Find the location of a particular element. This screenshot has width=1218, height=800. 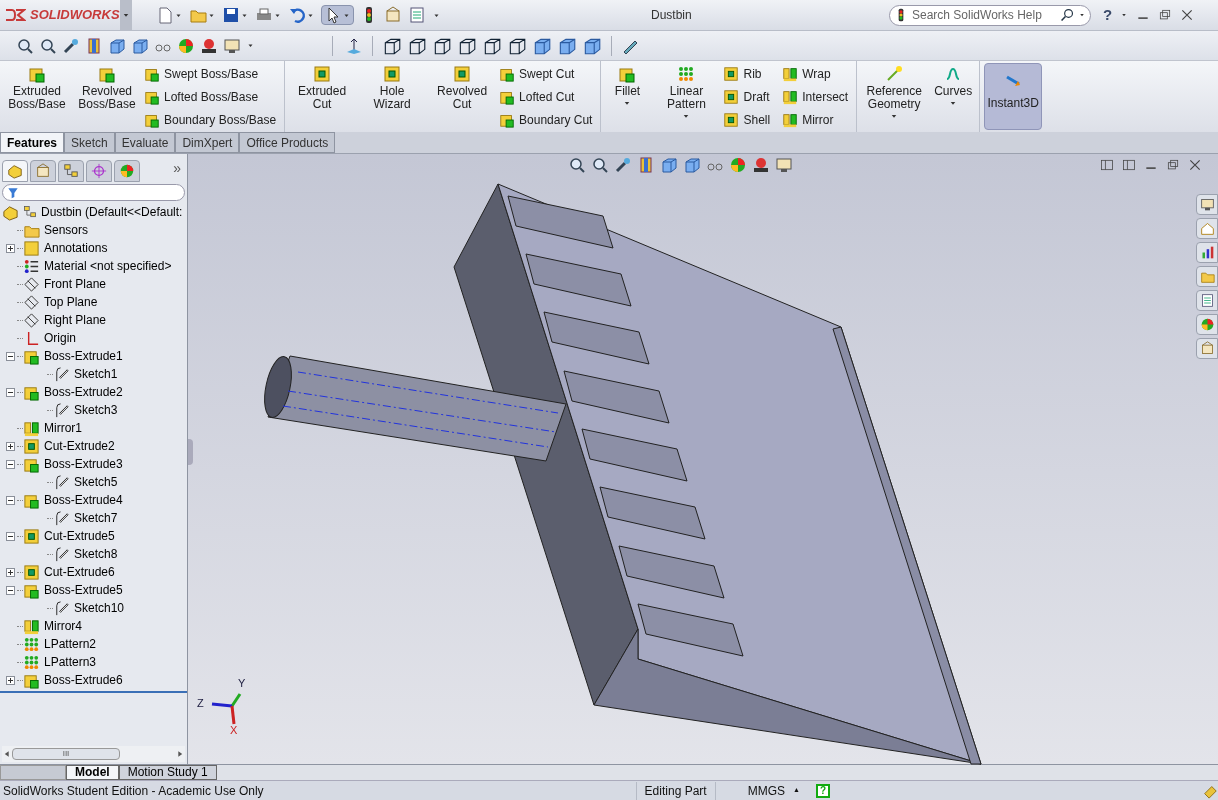

tree-item: Mirror1 is located at coordinates (63, 428).